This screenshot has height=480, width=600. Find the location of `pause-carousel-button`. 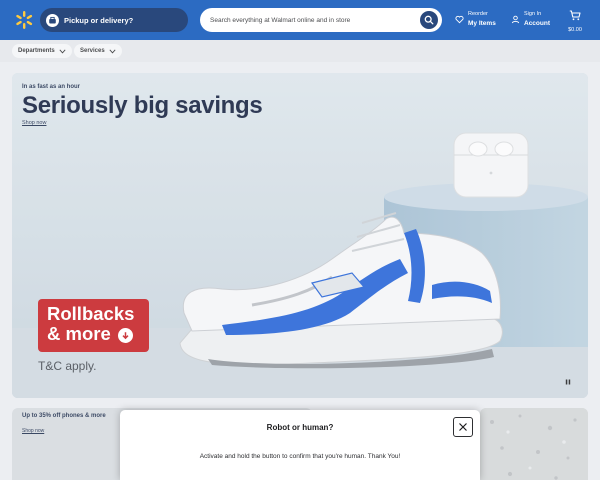

pause-carousel-button is located at coordinates (568, 382).